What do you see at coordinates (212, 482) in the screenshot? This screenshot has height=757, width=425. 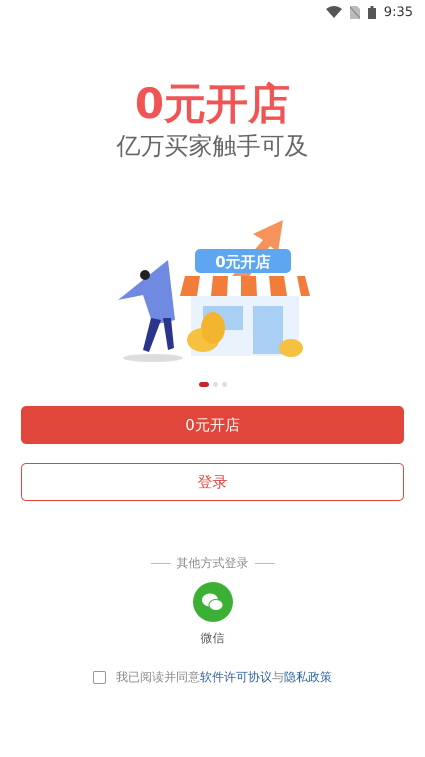 I see `login-button: 登录` at bounding box center [212, 482].